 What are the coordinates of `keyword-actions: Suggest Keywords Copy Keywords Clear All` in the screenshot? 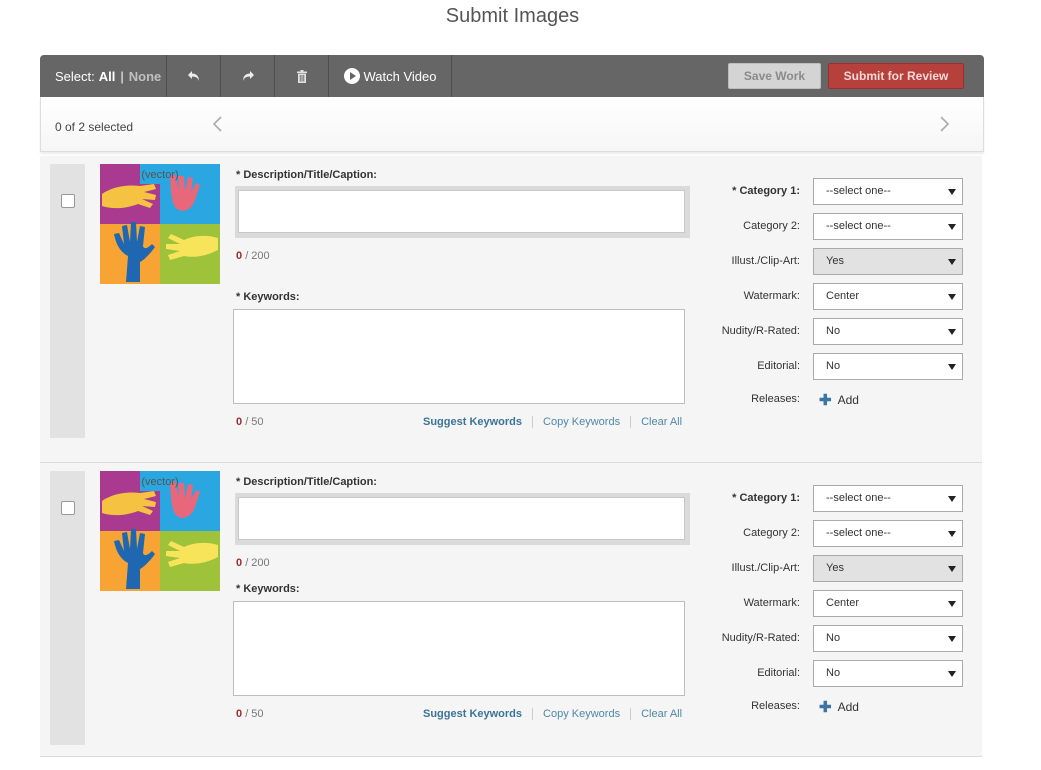 It's located at (555, 422).